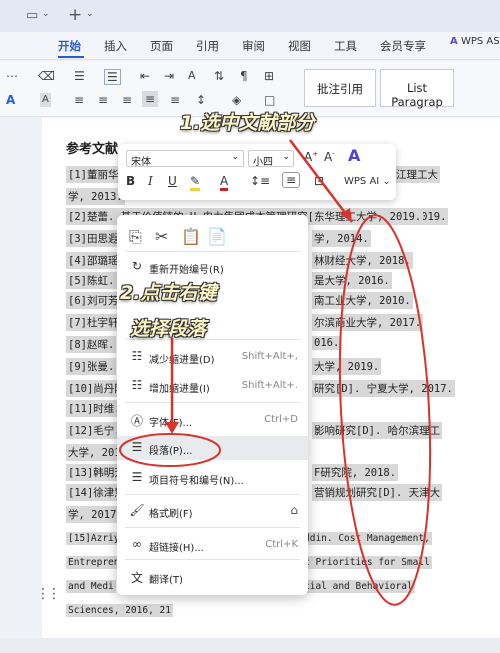  Describe the element at coordinates (281, 544) in the screenshot. I see `menu-item-shortcut: Ctrl+K` at that location.